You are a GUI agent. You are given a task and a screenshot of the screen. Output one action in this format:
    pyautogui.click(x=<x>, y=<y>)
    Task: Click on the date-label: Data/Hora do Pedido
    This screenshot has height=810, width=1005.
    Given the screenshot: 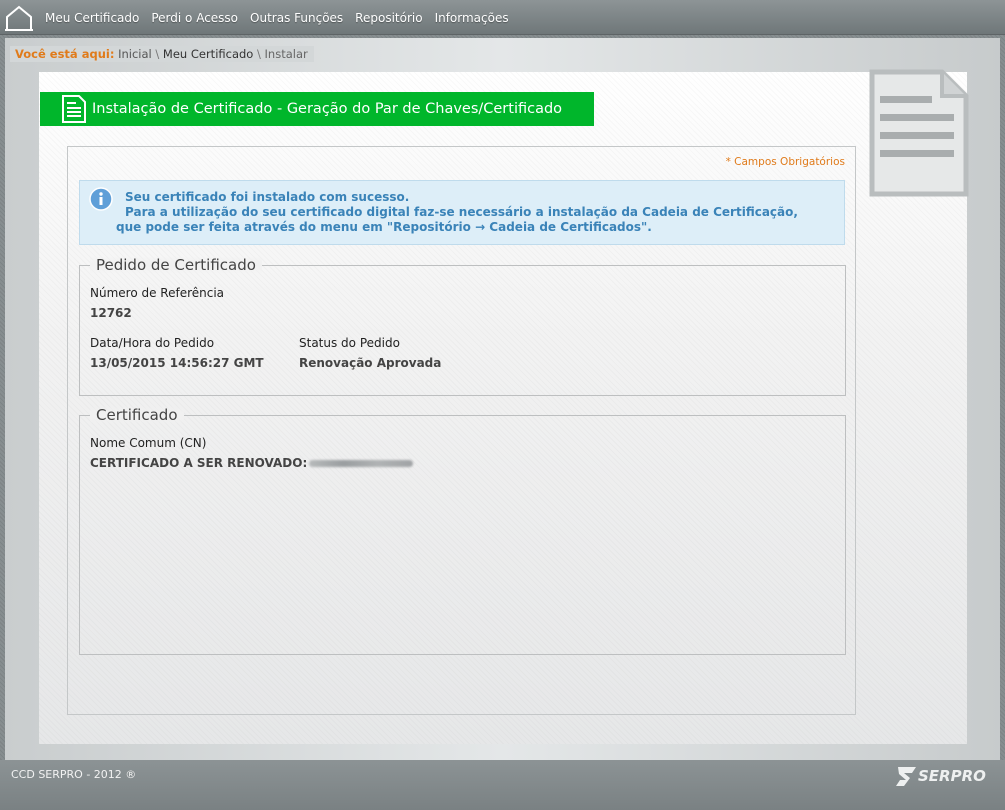 What is the action you would take?
    pyautogui.click(x=152, y=343)
    